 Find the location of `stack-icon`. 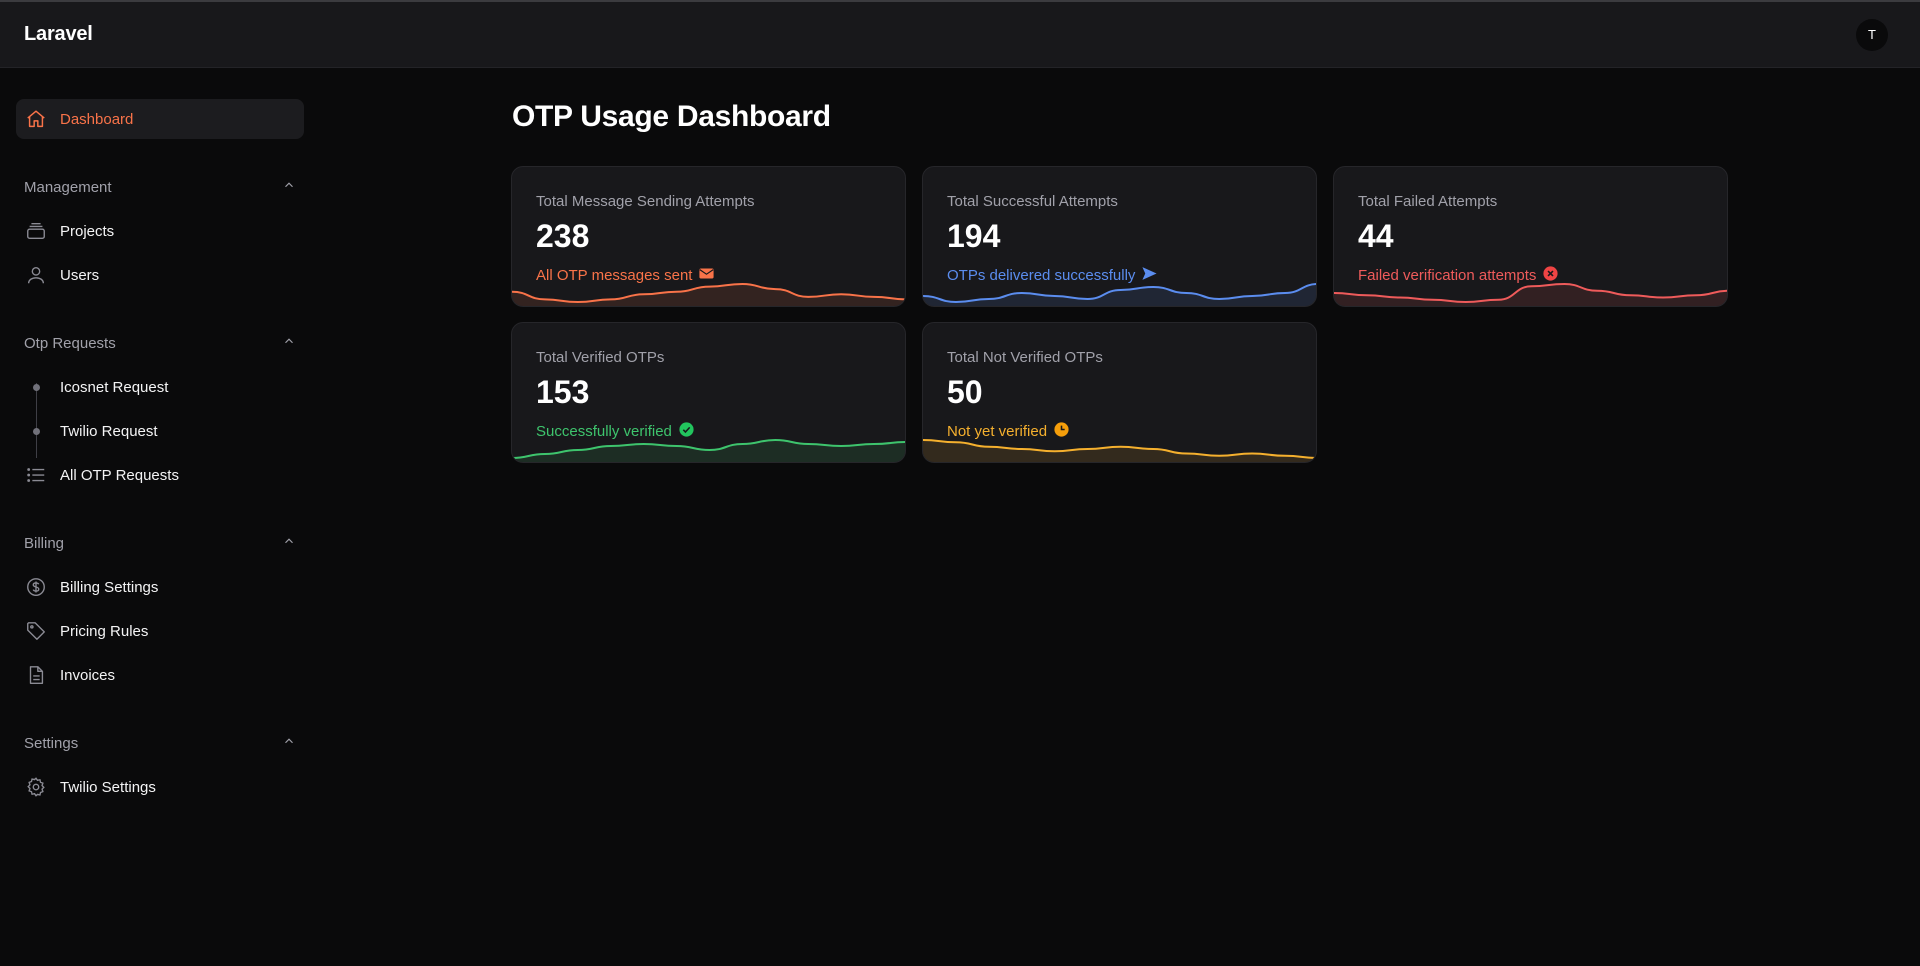

stack-icon is located at coordinates (36, 231).